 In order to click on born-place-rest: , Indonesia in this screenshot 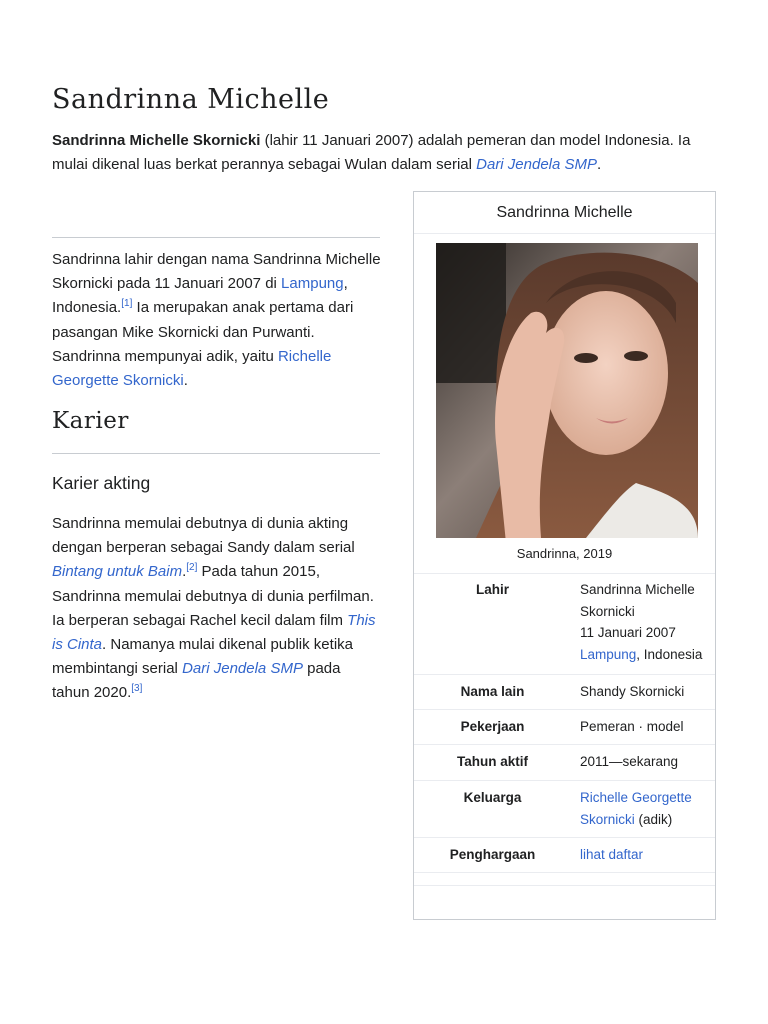, I will do `click(669, 654)`.